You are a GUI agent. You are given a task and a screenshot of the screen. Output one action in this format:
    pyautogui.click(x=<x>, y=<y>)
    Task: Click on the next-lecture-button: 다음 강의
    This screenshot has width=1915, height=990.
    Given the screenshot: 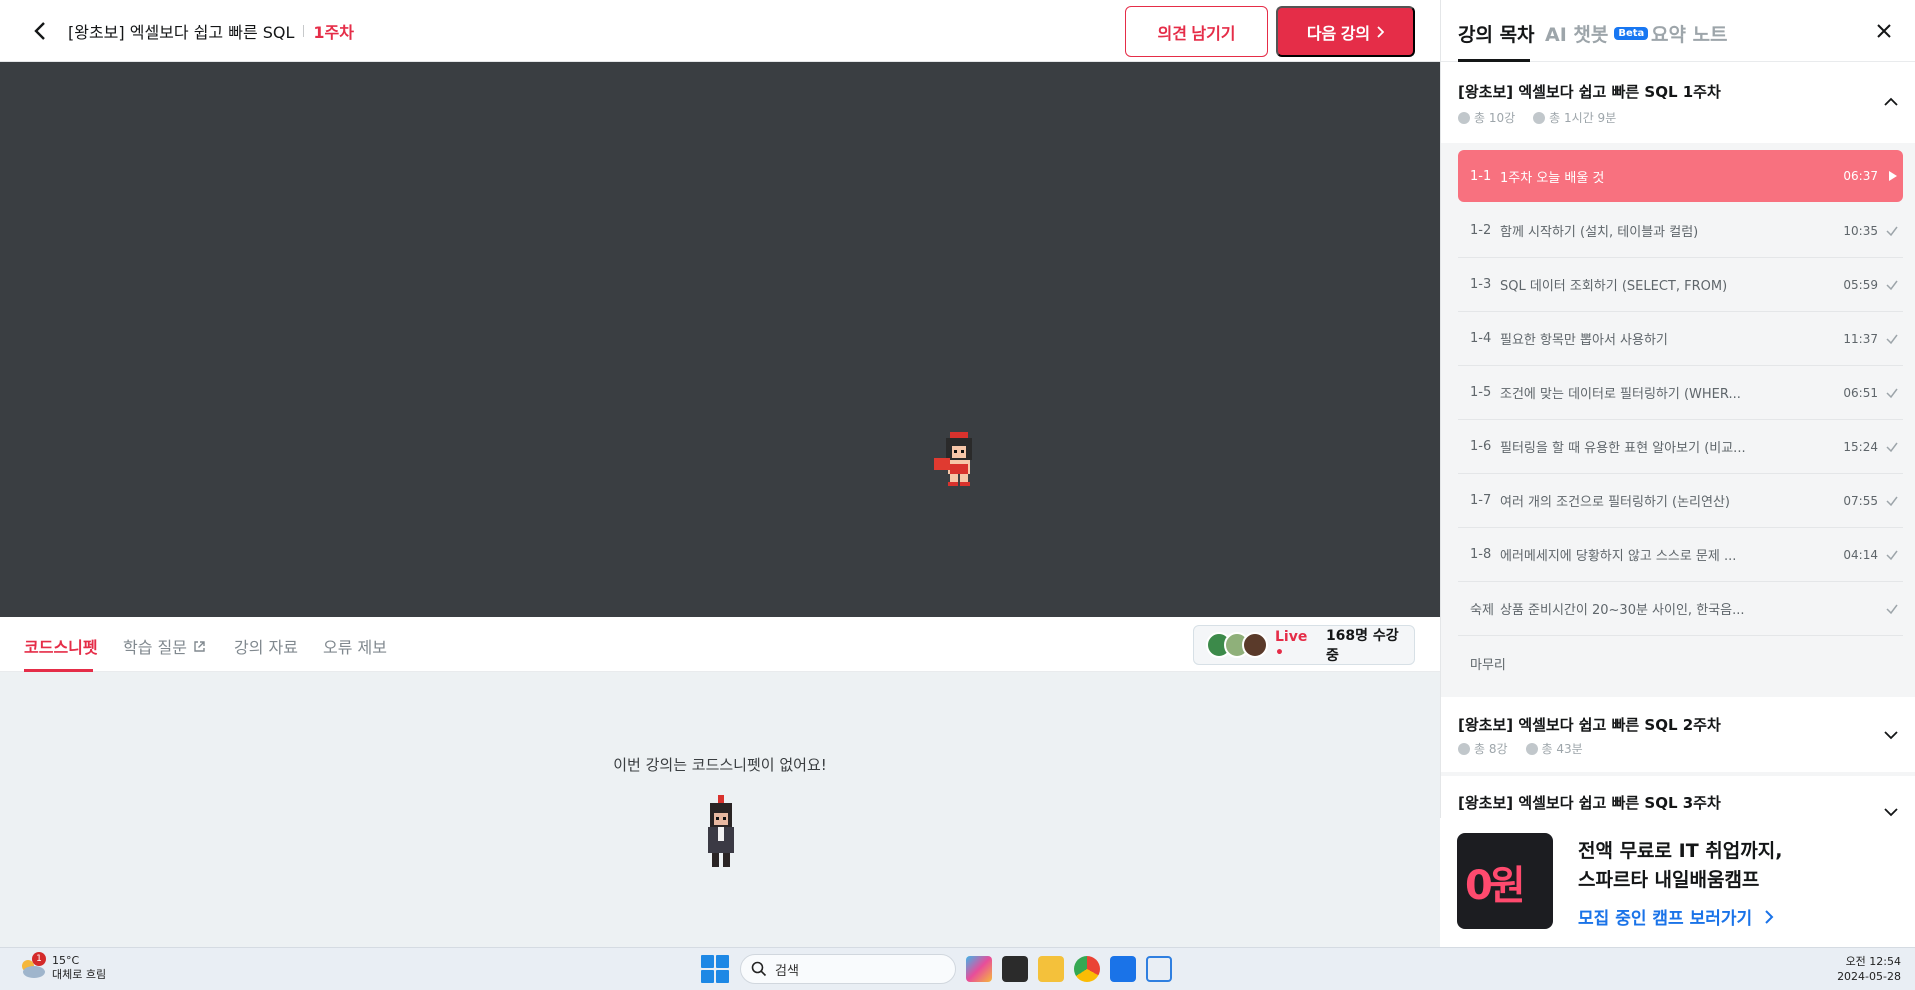 What is the action you would take?
    pyautogui.click(x=1345, y=31)
    